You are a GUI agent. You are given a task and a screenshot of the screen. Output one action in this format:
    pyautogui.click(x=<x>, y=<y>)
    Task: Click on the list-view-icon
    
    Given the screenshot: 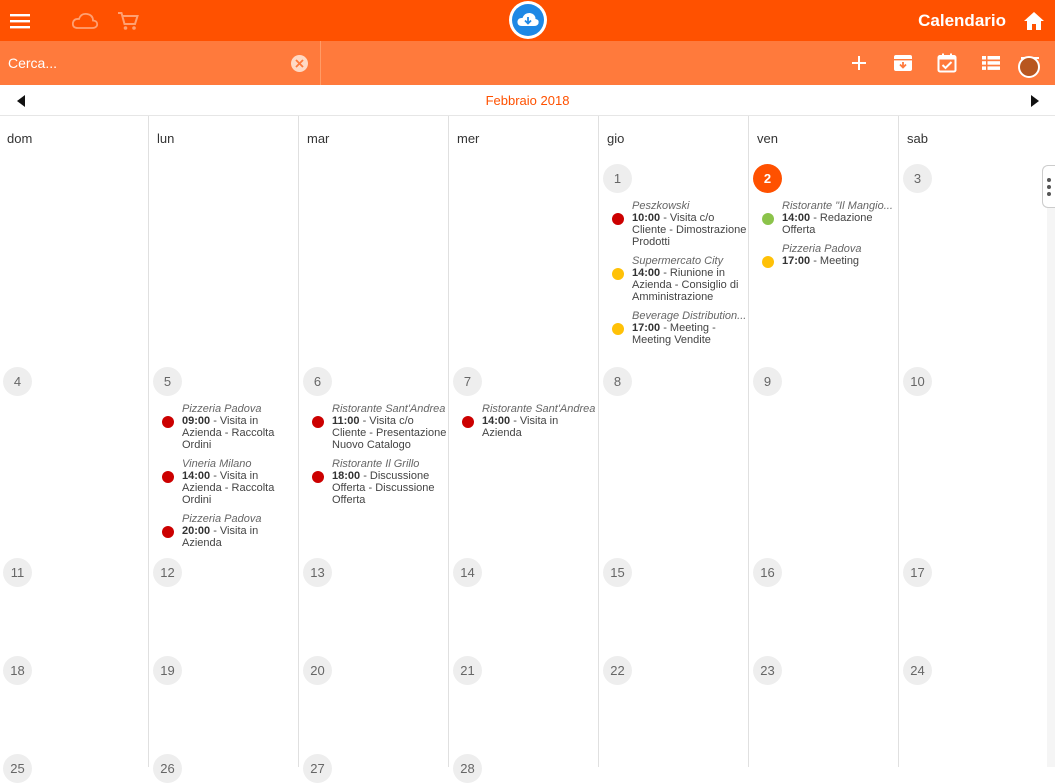 What is the action you would take?
    pyautogui.click(x=991, y=63)
    